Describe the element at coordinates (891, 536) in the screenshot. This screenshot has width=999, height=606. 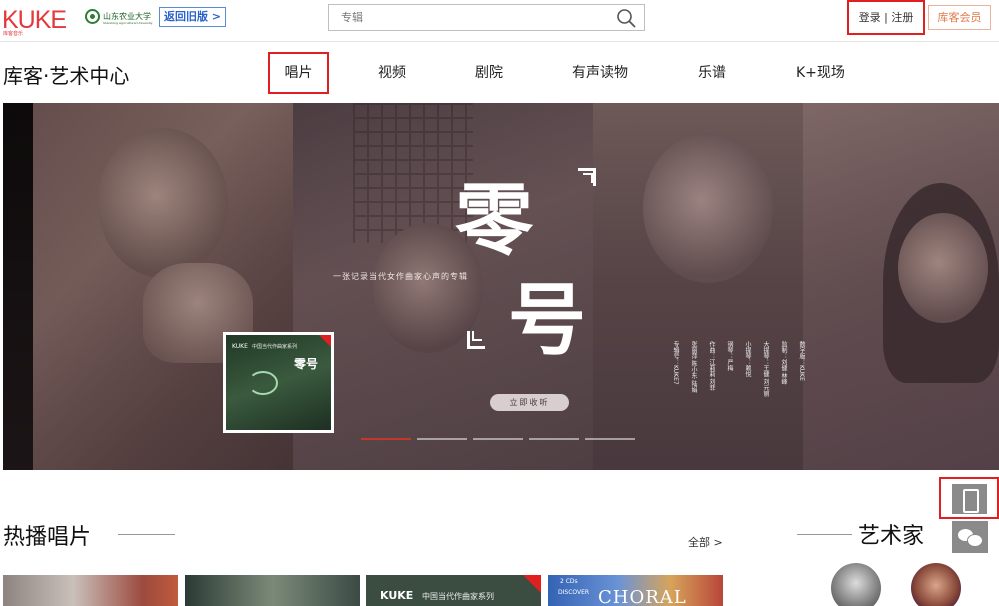
I see `artists-title: 艺术家` at that location.